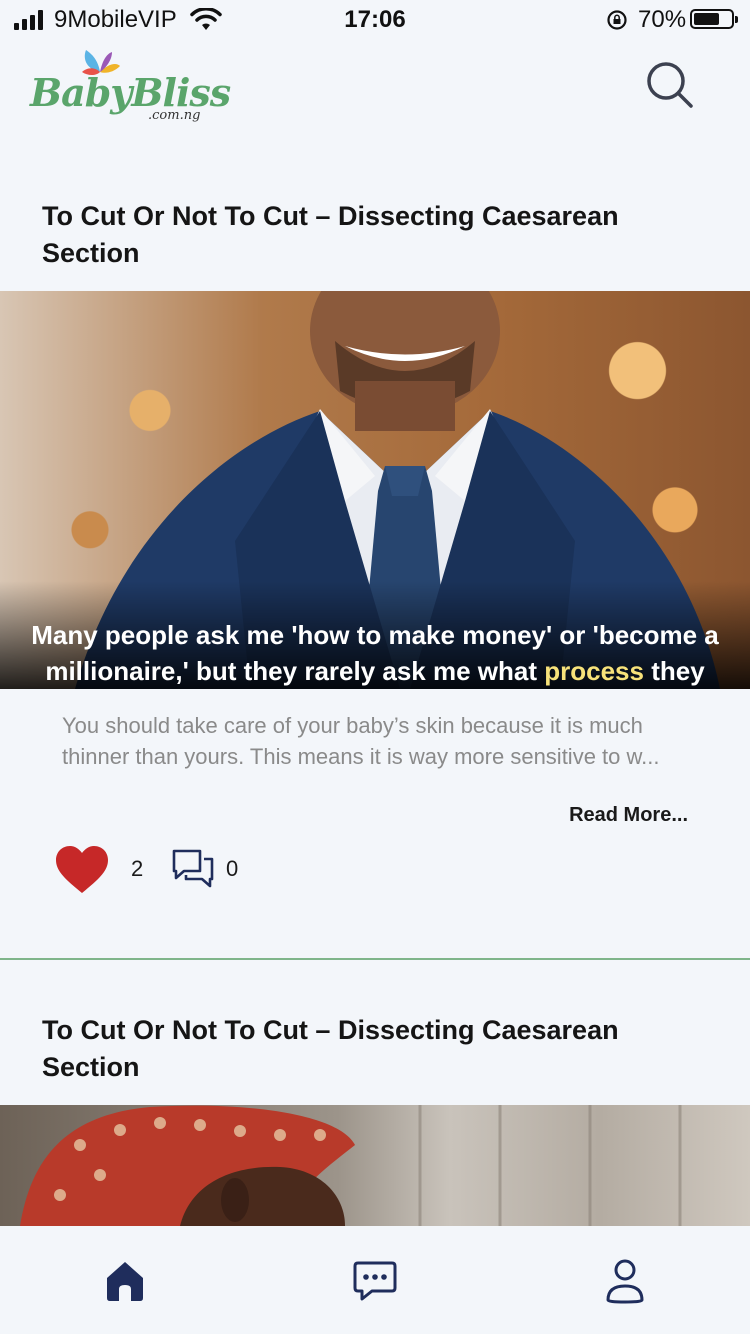 This screenshot has height=1334, width=750. I want to click on like-count: 2, so click(137, 868).